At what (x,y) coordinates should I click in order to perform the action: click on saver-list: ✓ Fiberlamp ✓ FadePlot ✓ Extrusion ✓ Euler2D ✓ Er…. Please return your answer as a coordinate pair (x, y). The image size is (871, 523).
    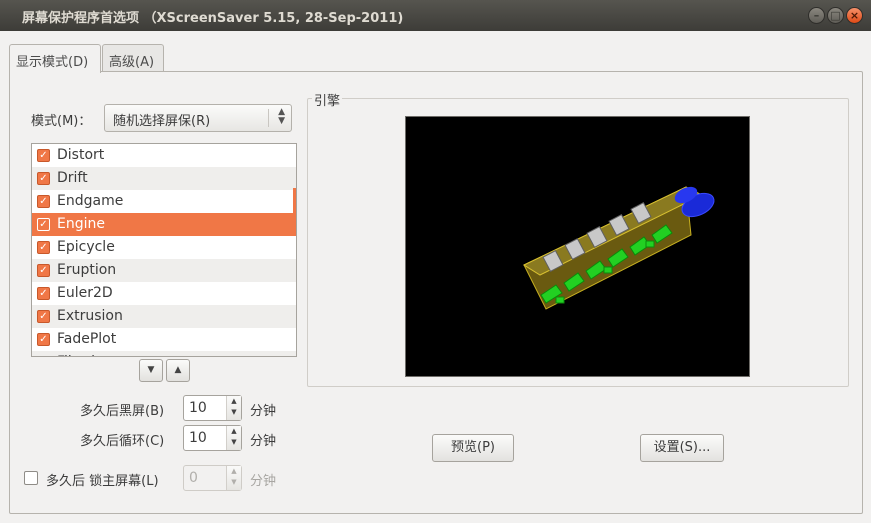
    Looking at the image, I should click on (164, 250).